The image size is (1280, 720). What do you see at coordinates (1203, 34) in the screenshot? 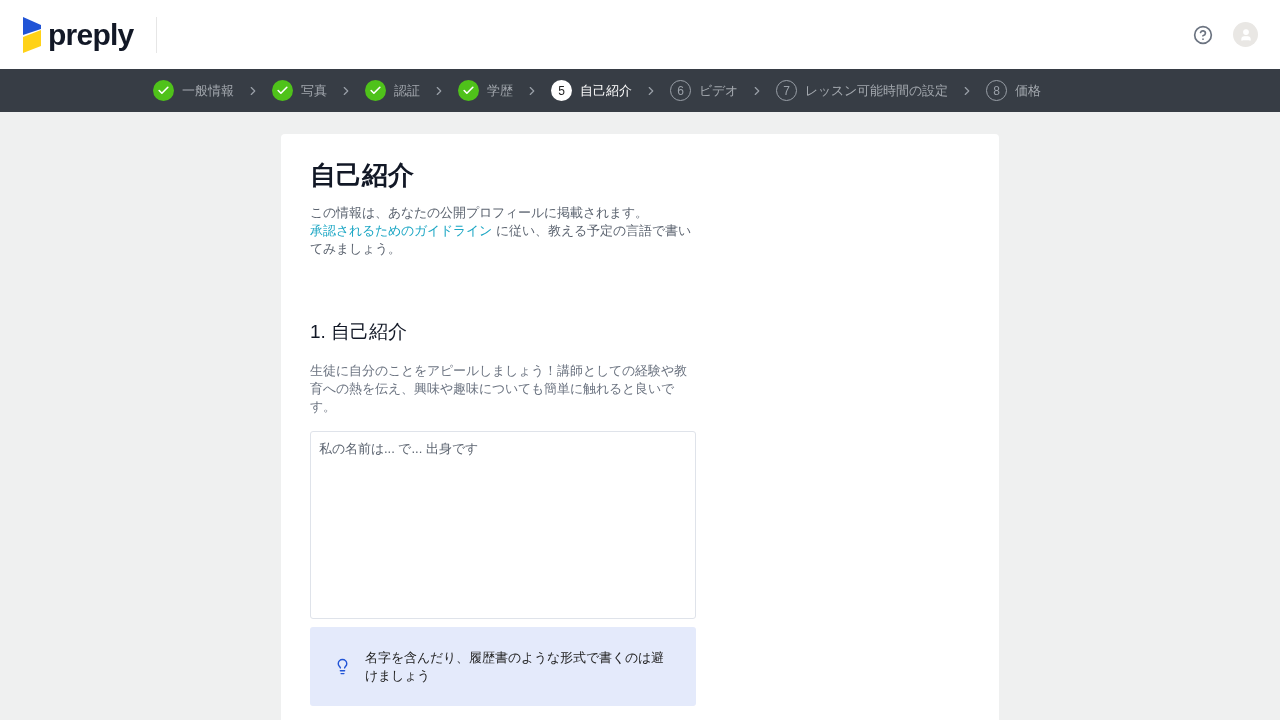
I see `help-icon` at bounding box center [1203, 34].